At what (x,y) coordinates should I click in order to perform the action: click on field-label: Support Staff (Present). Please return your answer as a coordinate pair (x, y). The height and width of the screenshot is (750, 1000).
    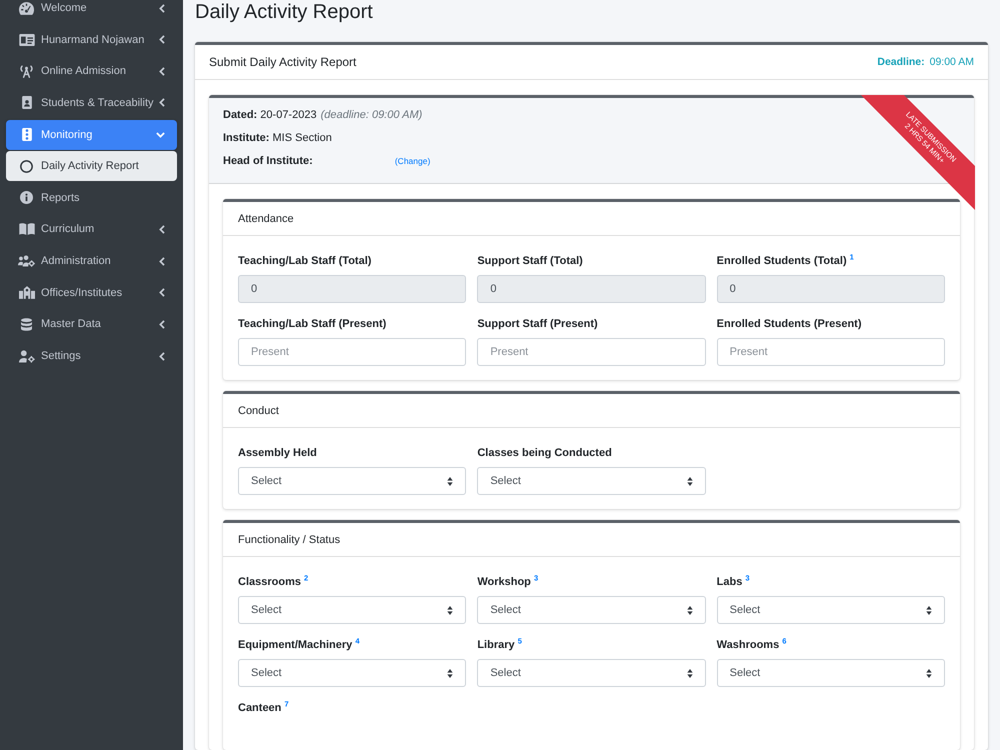
    Looking at the image, I should click on (537, 324).